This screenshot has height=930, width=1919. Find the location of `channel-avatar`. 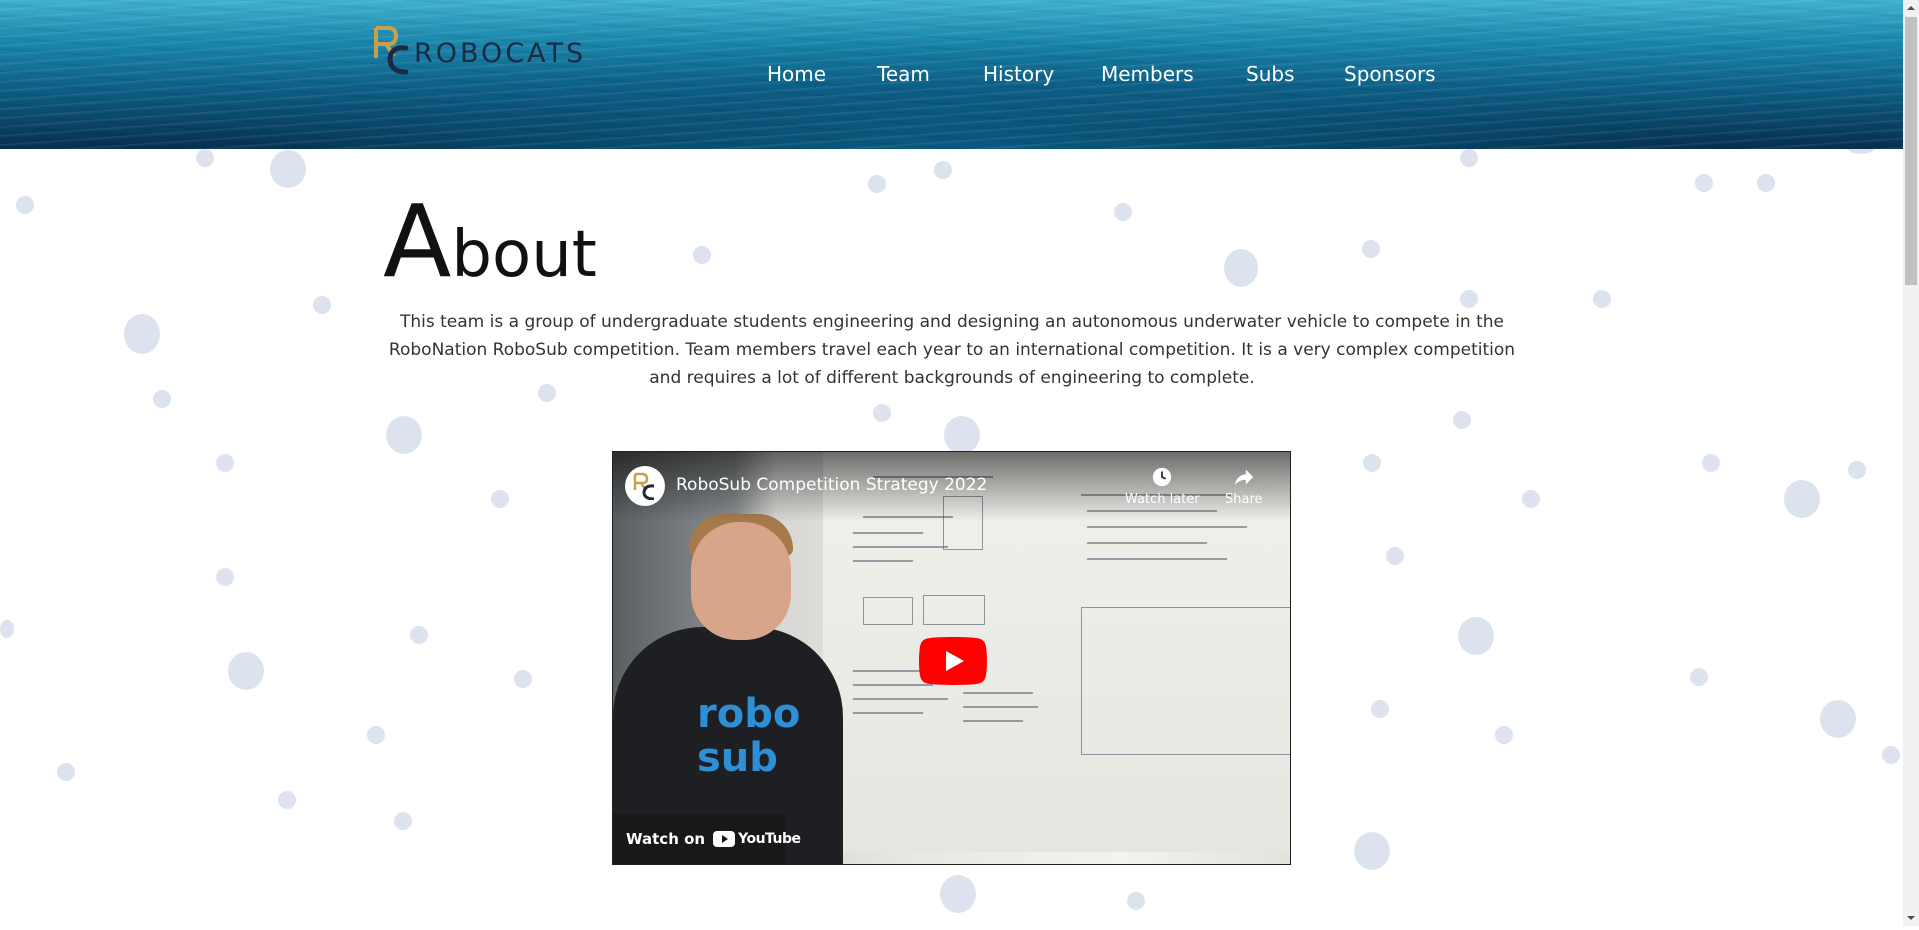

channel-avatar is located at coordinates (645, 486).